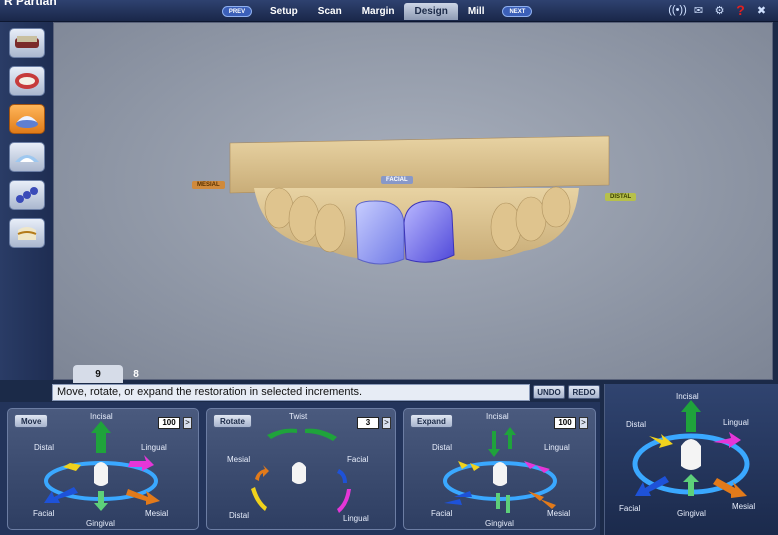 Image resolution: width=778 pixels, height=535 pixels. I want to click on rotate-twist-right-arrow, so click(321, 434).